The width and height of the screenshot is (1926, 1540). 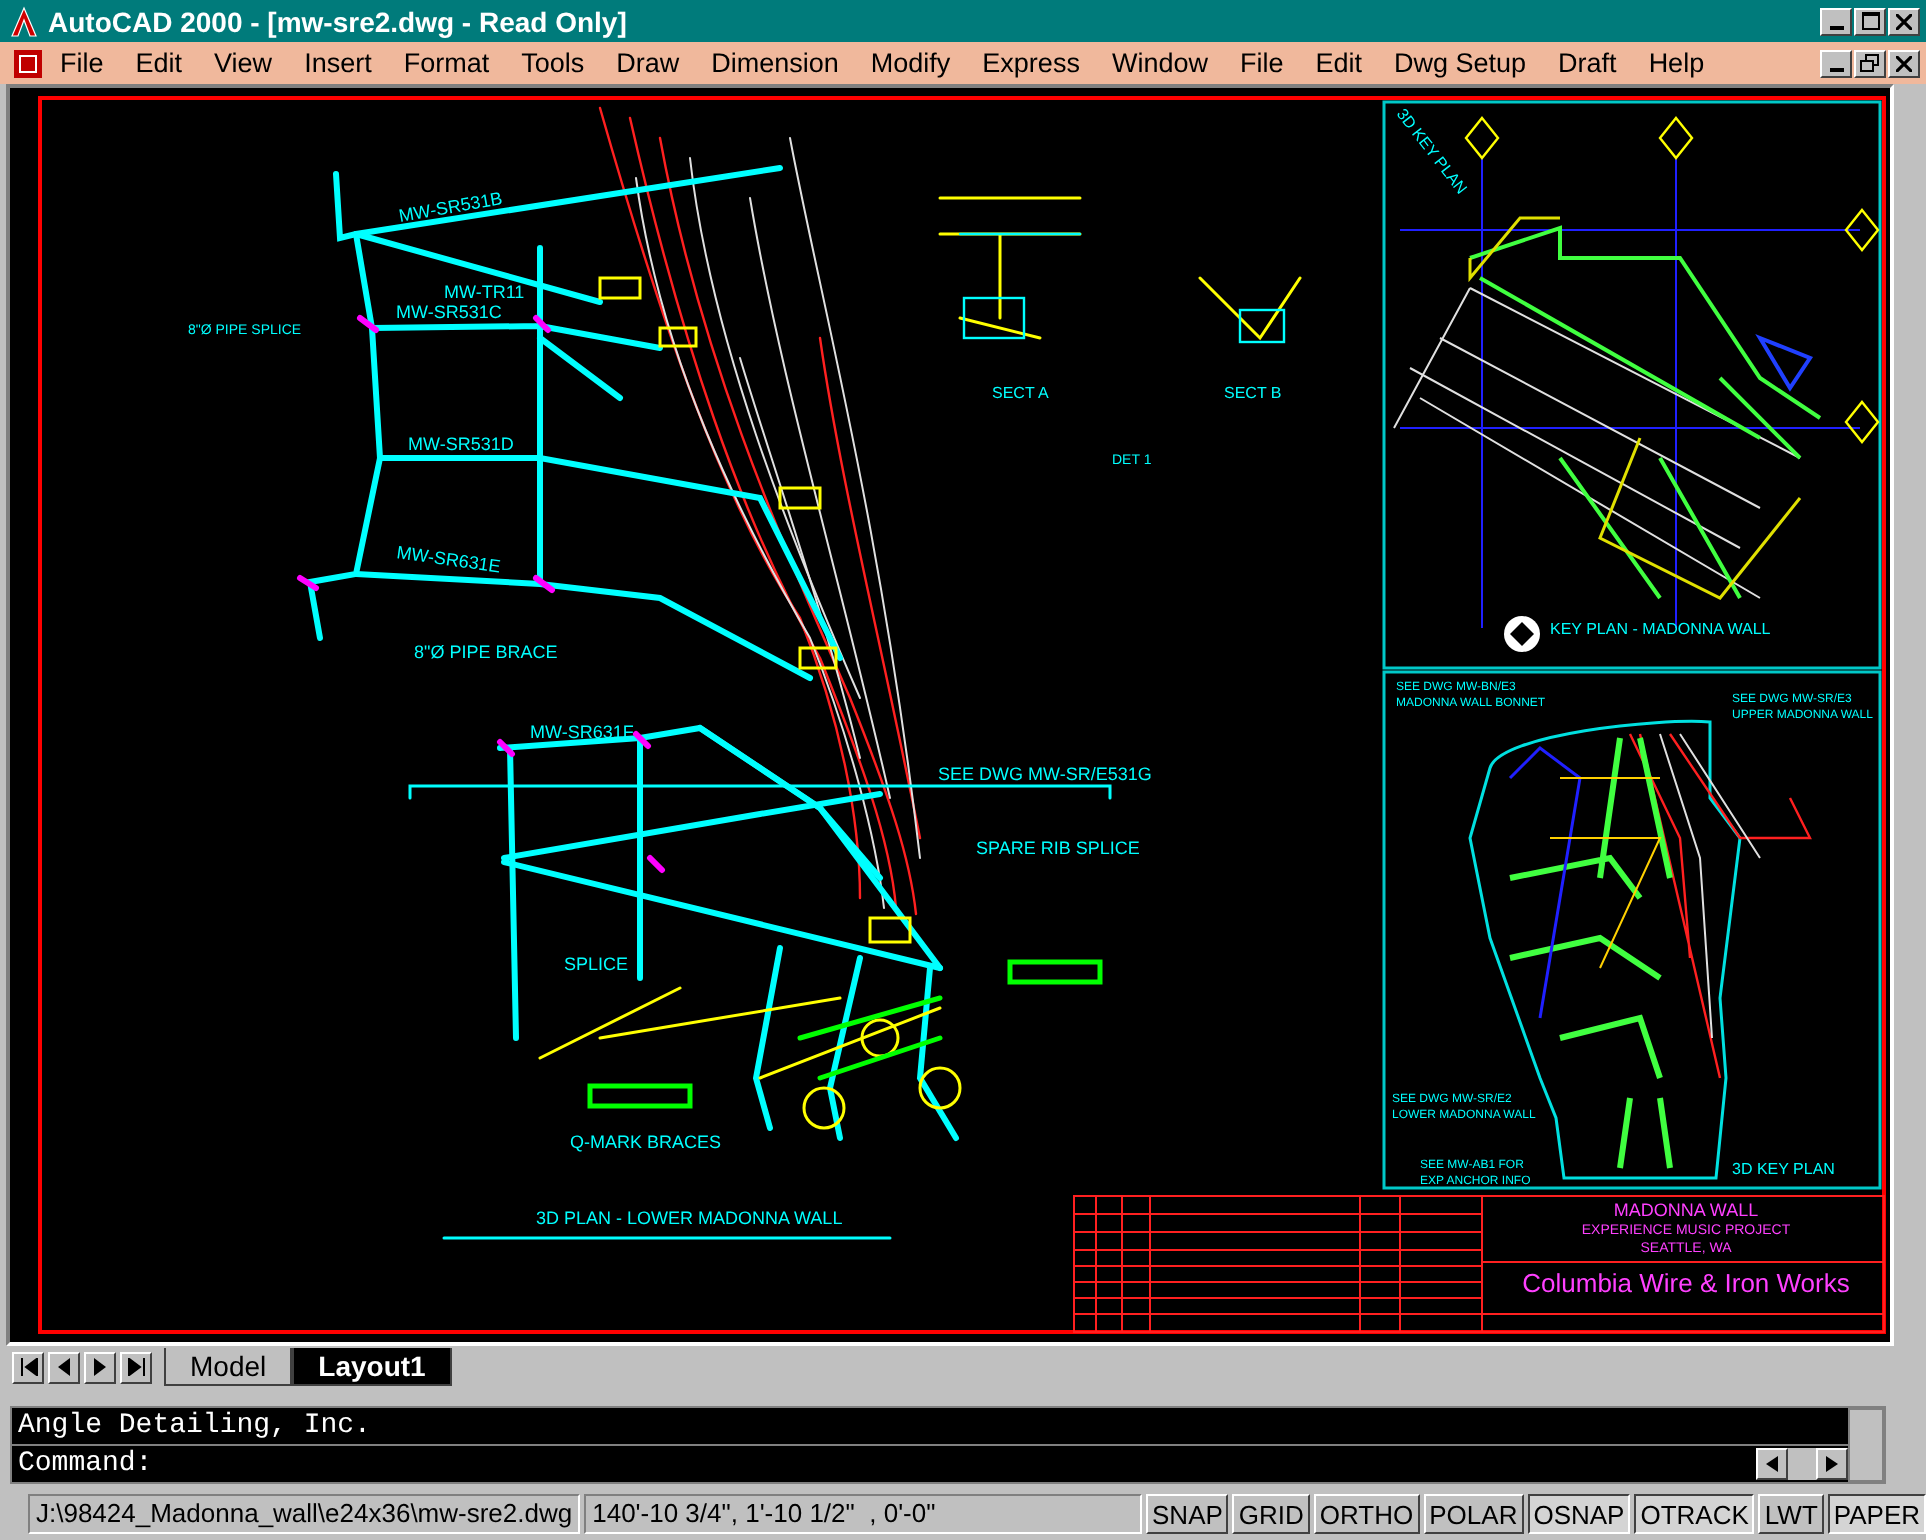 I want to click on north-arrow-icon, so click(x=1522, y=634).